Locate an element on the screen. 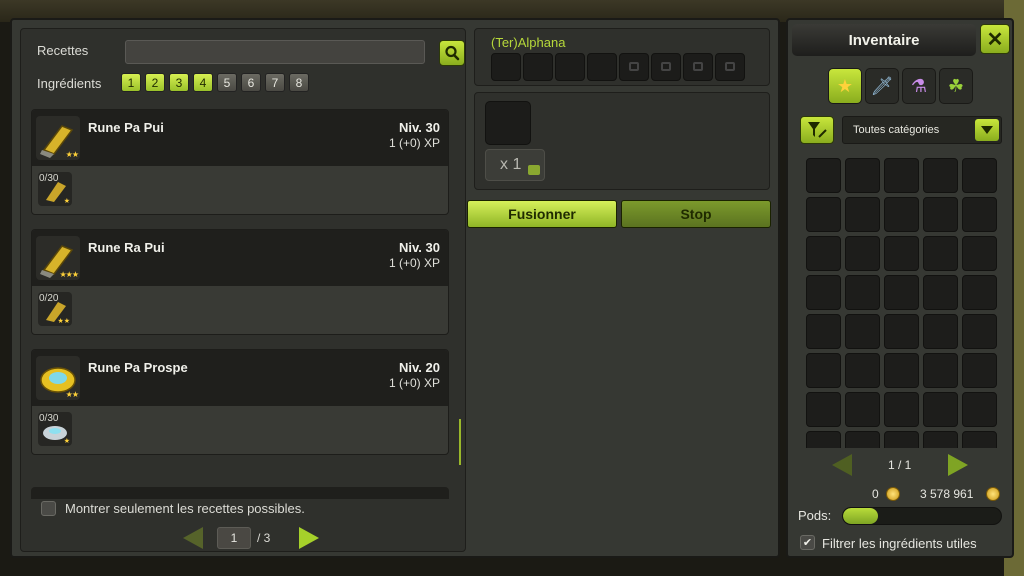  tab-resources-plants: ☘ is located at coordinates (956, 86).